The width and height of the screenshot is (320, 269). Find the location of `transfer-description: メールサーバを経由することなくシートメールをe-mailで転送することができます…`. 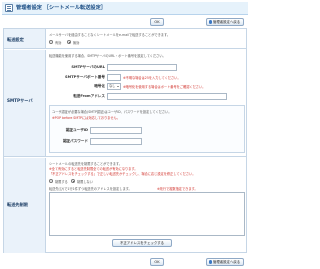

transfer-description: メールサーバを経由することなくシートメールをe-mailで転送することができます… is located at coordinates (110, 35).